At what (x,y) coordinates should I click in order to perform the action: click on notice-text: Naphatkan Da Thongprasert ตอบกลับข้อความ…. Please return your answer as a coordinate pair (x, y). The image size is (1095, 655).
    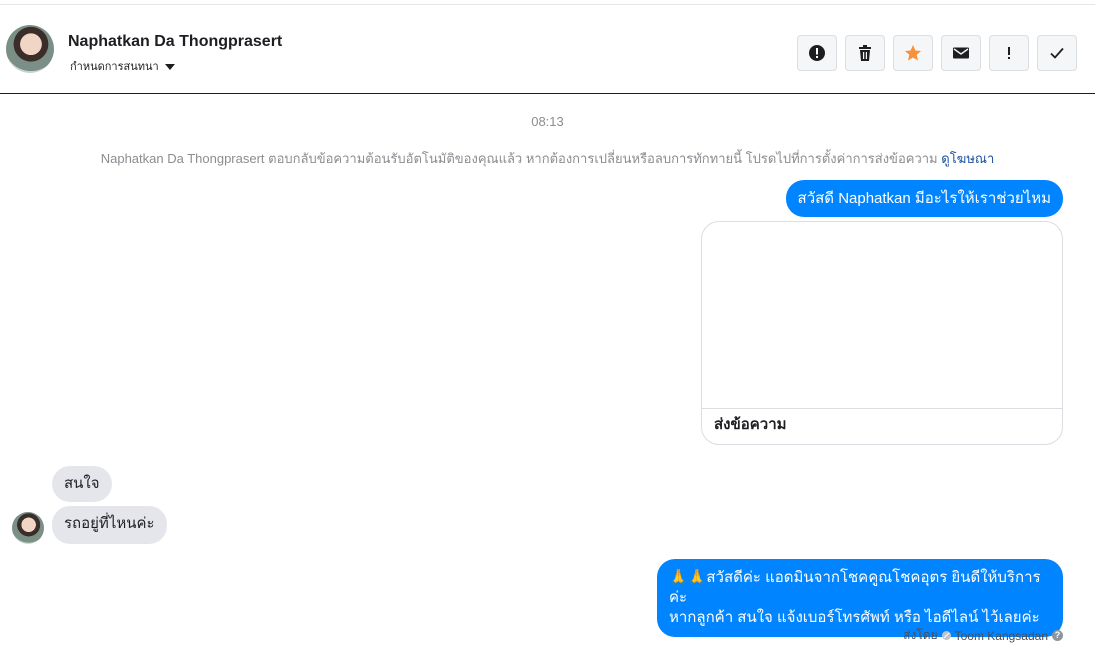
    Looking at the image, I should click on (519, 158).